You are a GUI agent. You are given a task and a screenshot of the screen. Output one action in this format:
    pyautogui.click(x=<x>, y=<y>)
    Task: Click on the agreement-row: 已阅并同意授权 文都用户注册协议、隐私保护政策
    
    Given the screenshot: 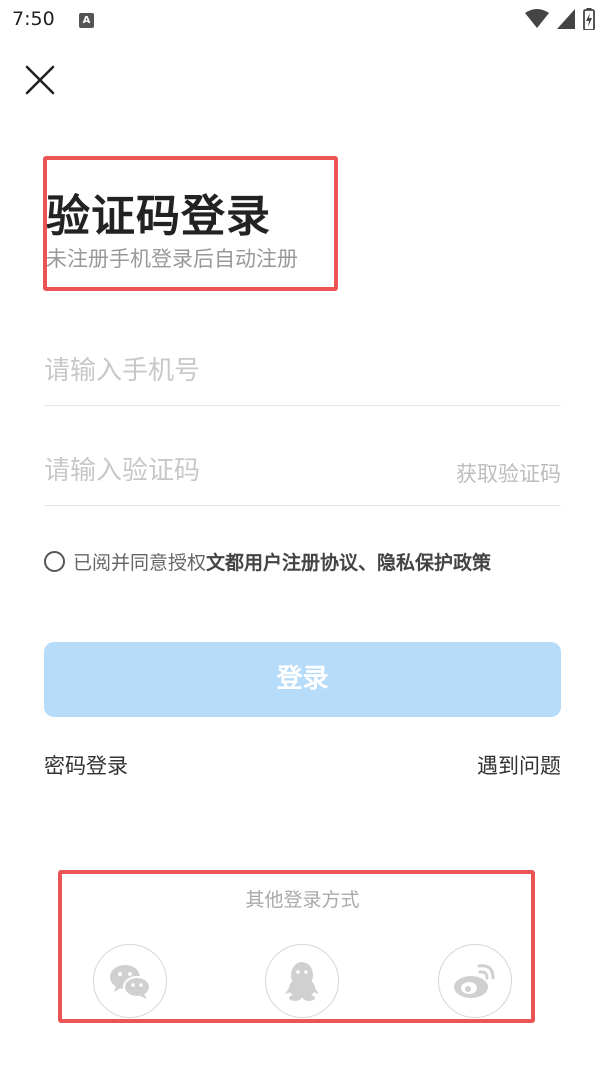 What is the action you would take?
    pyautogui.click(x=267, y=561)
    